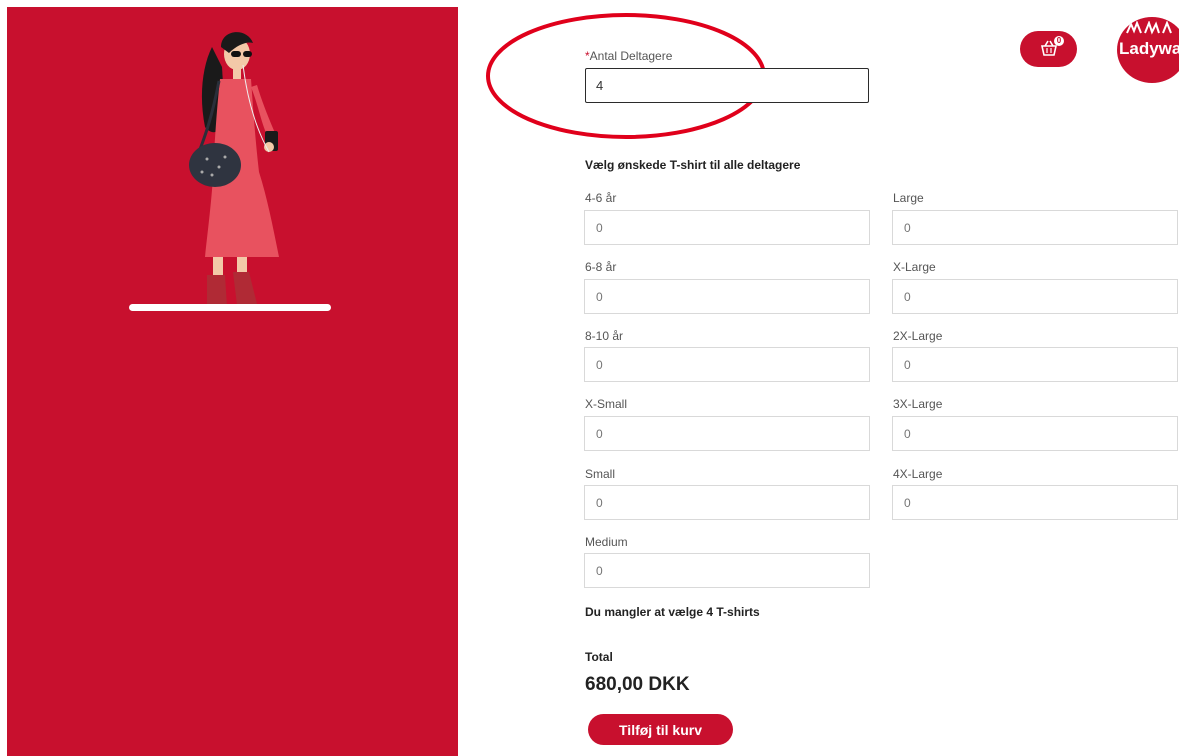 This screenshot has height=756, width=1179. What do you see at coordinates (918, 474) in the screenshot?
I see `size-label-4x-large: 4X-Large` at bounding box center [918, 474].